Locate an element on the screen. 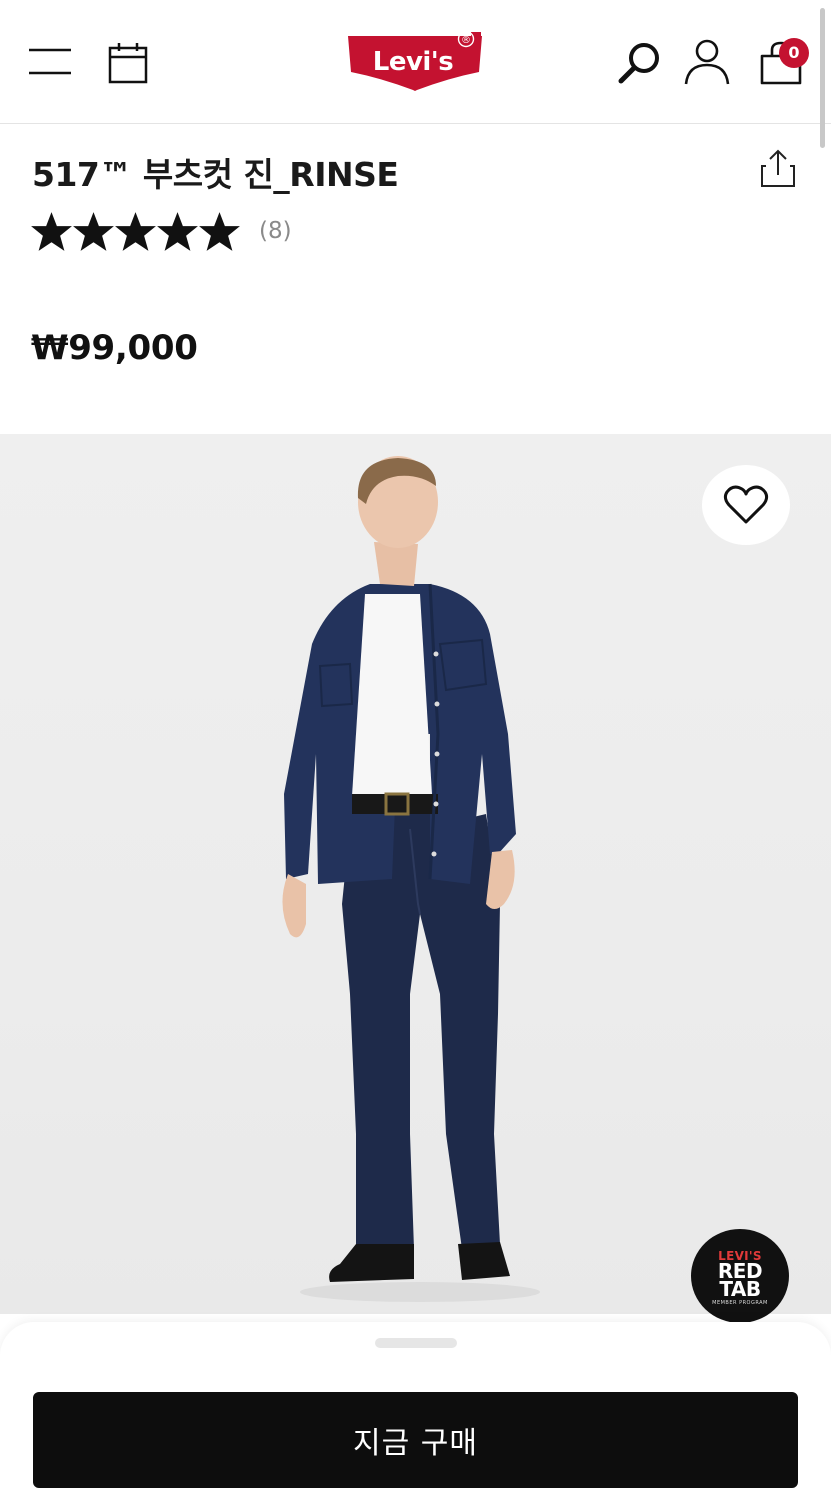 Image resolution: width=831 pixels, height=1500 pixels. wishlist-button is located at coordinates (746, 505).